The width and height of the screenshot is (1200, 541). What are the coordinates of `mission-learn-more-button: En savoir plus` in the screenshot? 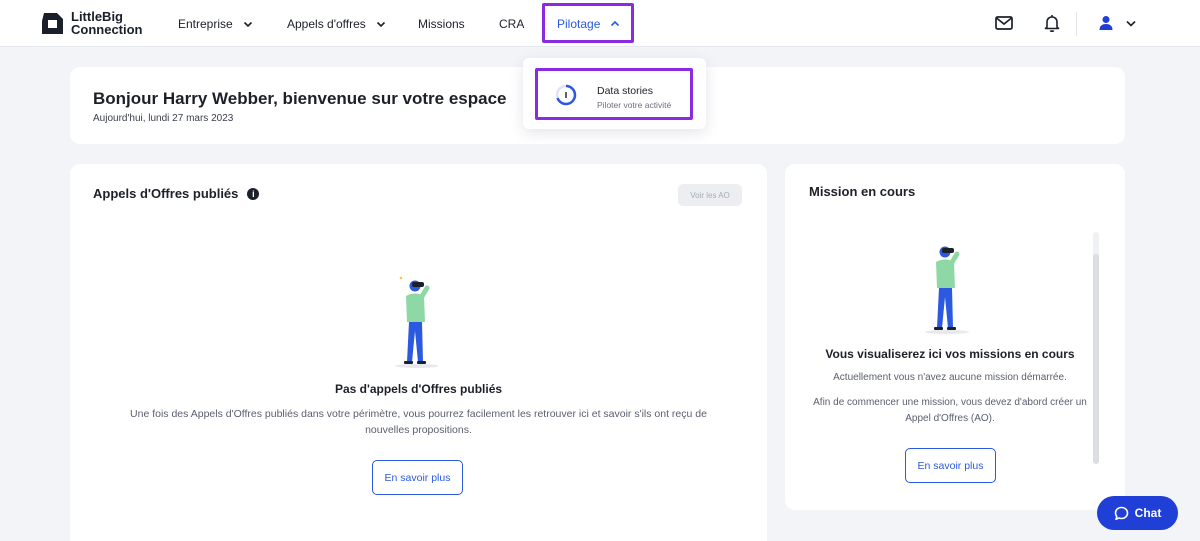 It's located at (950, 465).